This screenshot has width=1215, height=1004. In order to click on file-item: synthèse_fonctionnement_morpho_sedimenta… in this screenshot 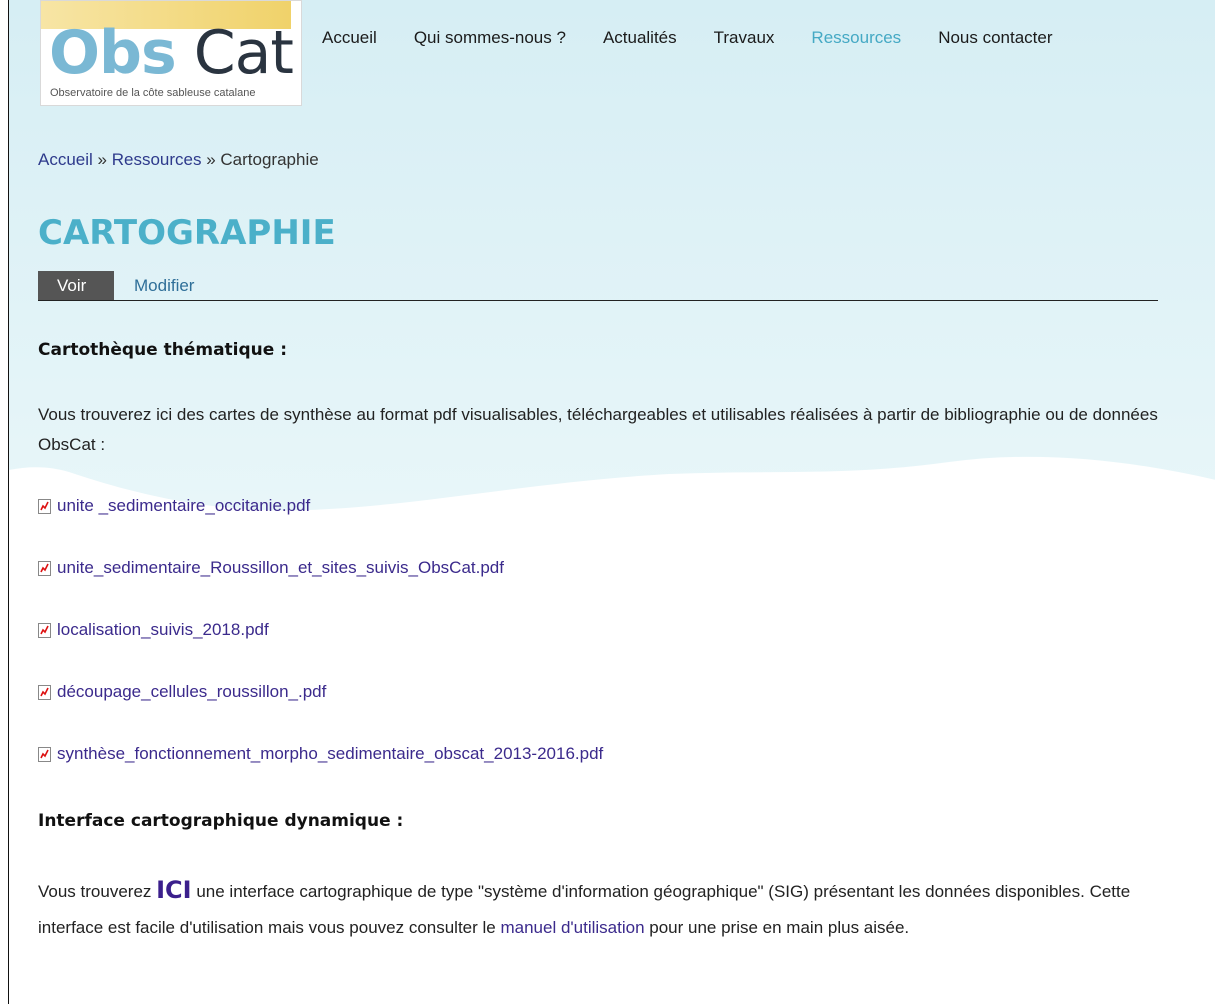, I will do `click(320, 754)`.